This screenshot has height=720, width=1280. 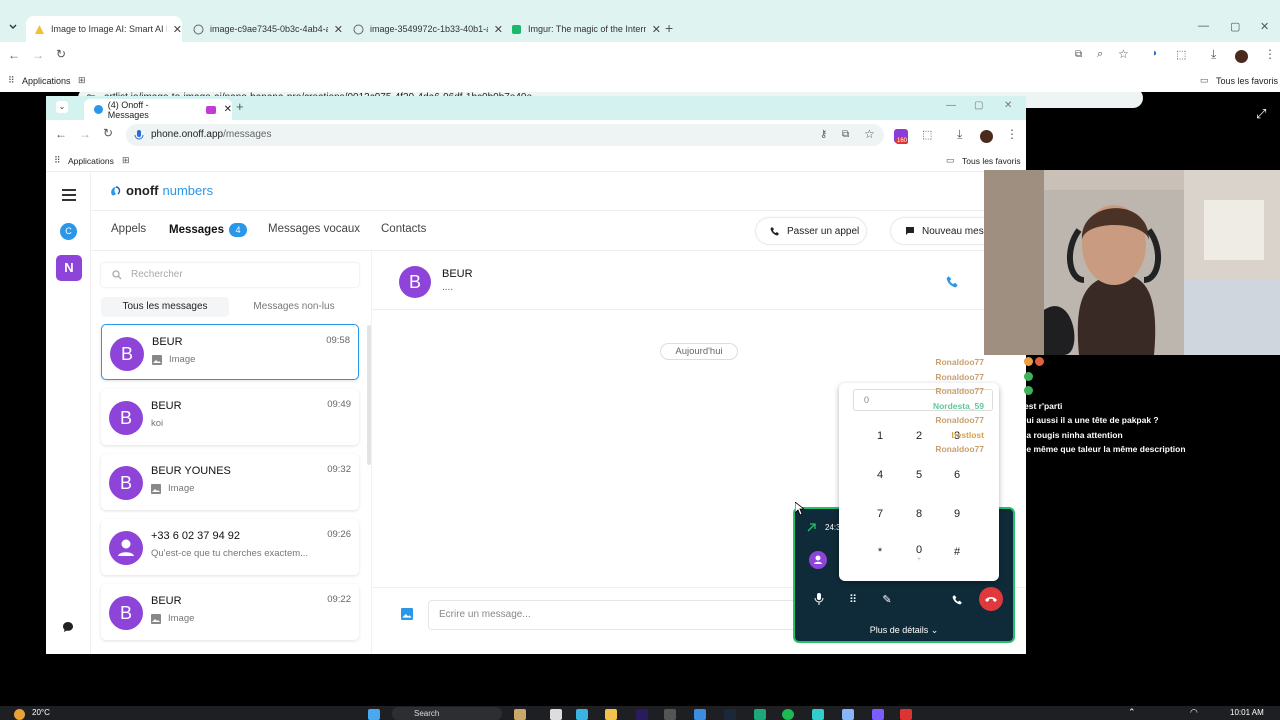 I want to click on conversation-item: B BEUR 09:58 Image, so click(x=230, y=352).